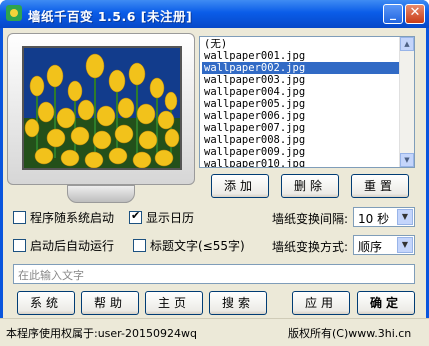 Image resolution: width=429 pixels, height=346 pixels. What do you see at coordinates (310, 219) in the screenshot?
I see `interval-label: 墙纸变换间隔:` at bounding box center [310, 219].